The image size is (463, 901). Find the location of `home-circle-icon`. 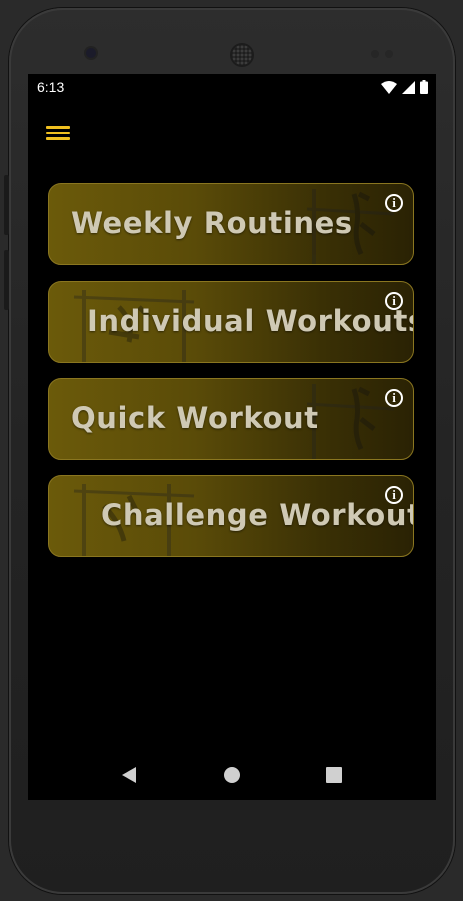

home-circle-icon is located at coordinates (232, 775).